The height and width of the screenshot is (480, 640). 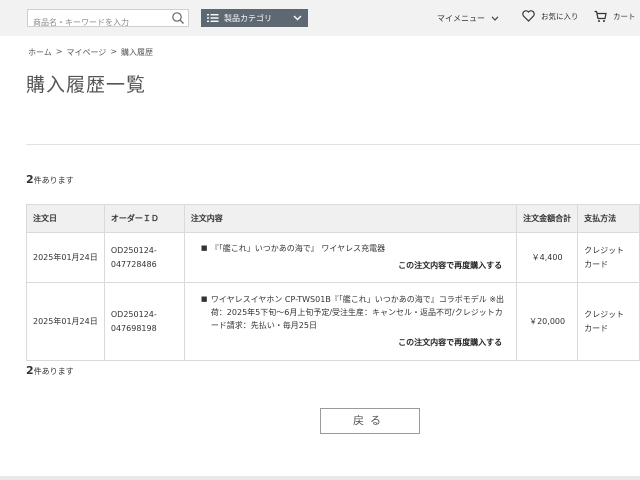 What do you see at coordinates (178, 18) in the screenshot?
I see `search-icon` at bounding box center [178, 18].